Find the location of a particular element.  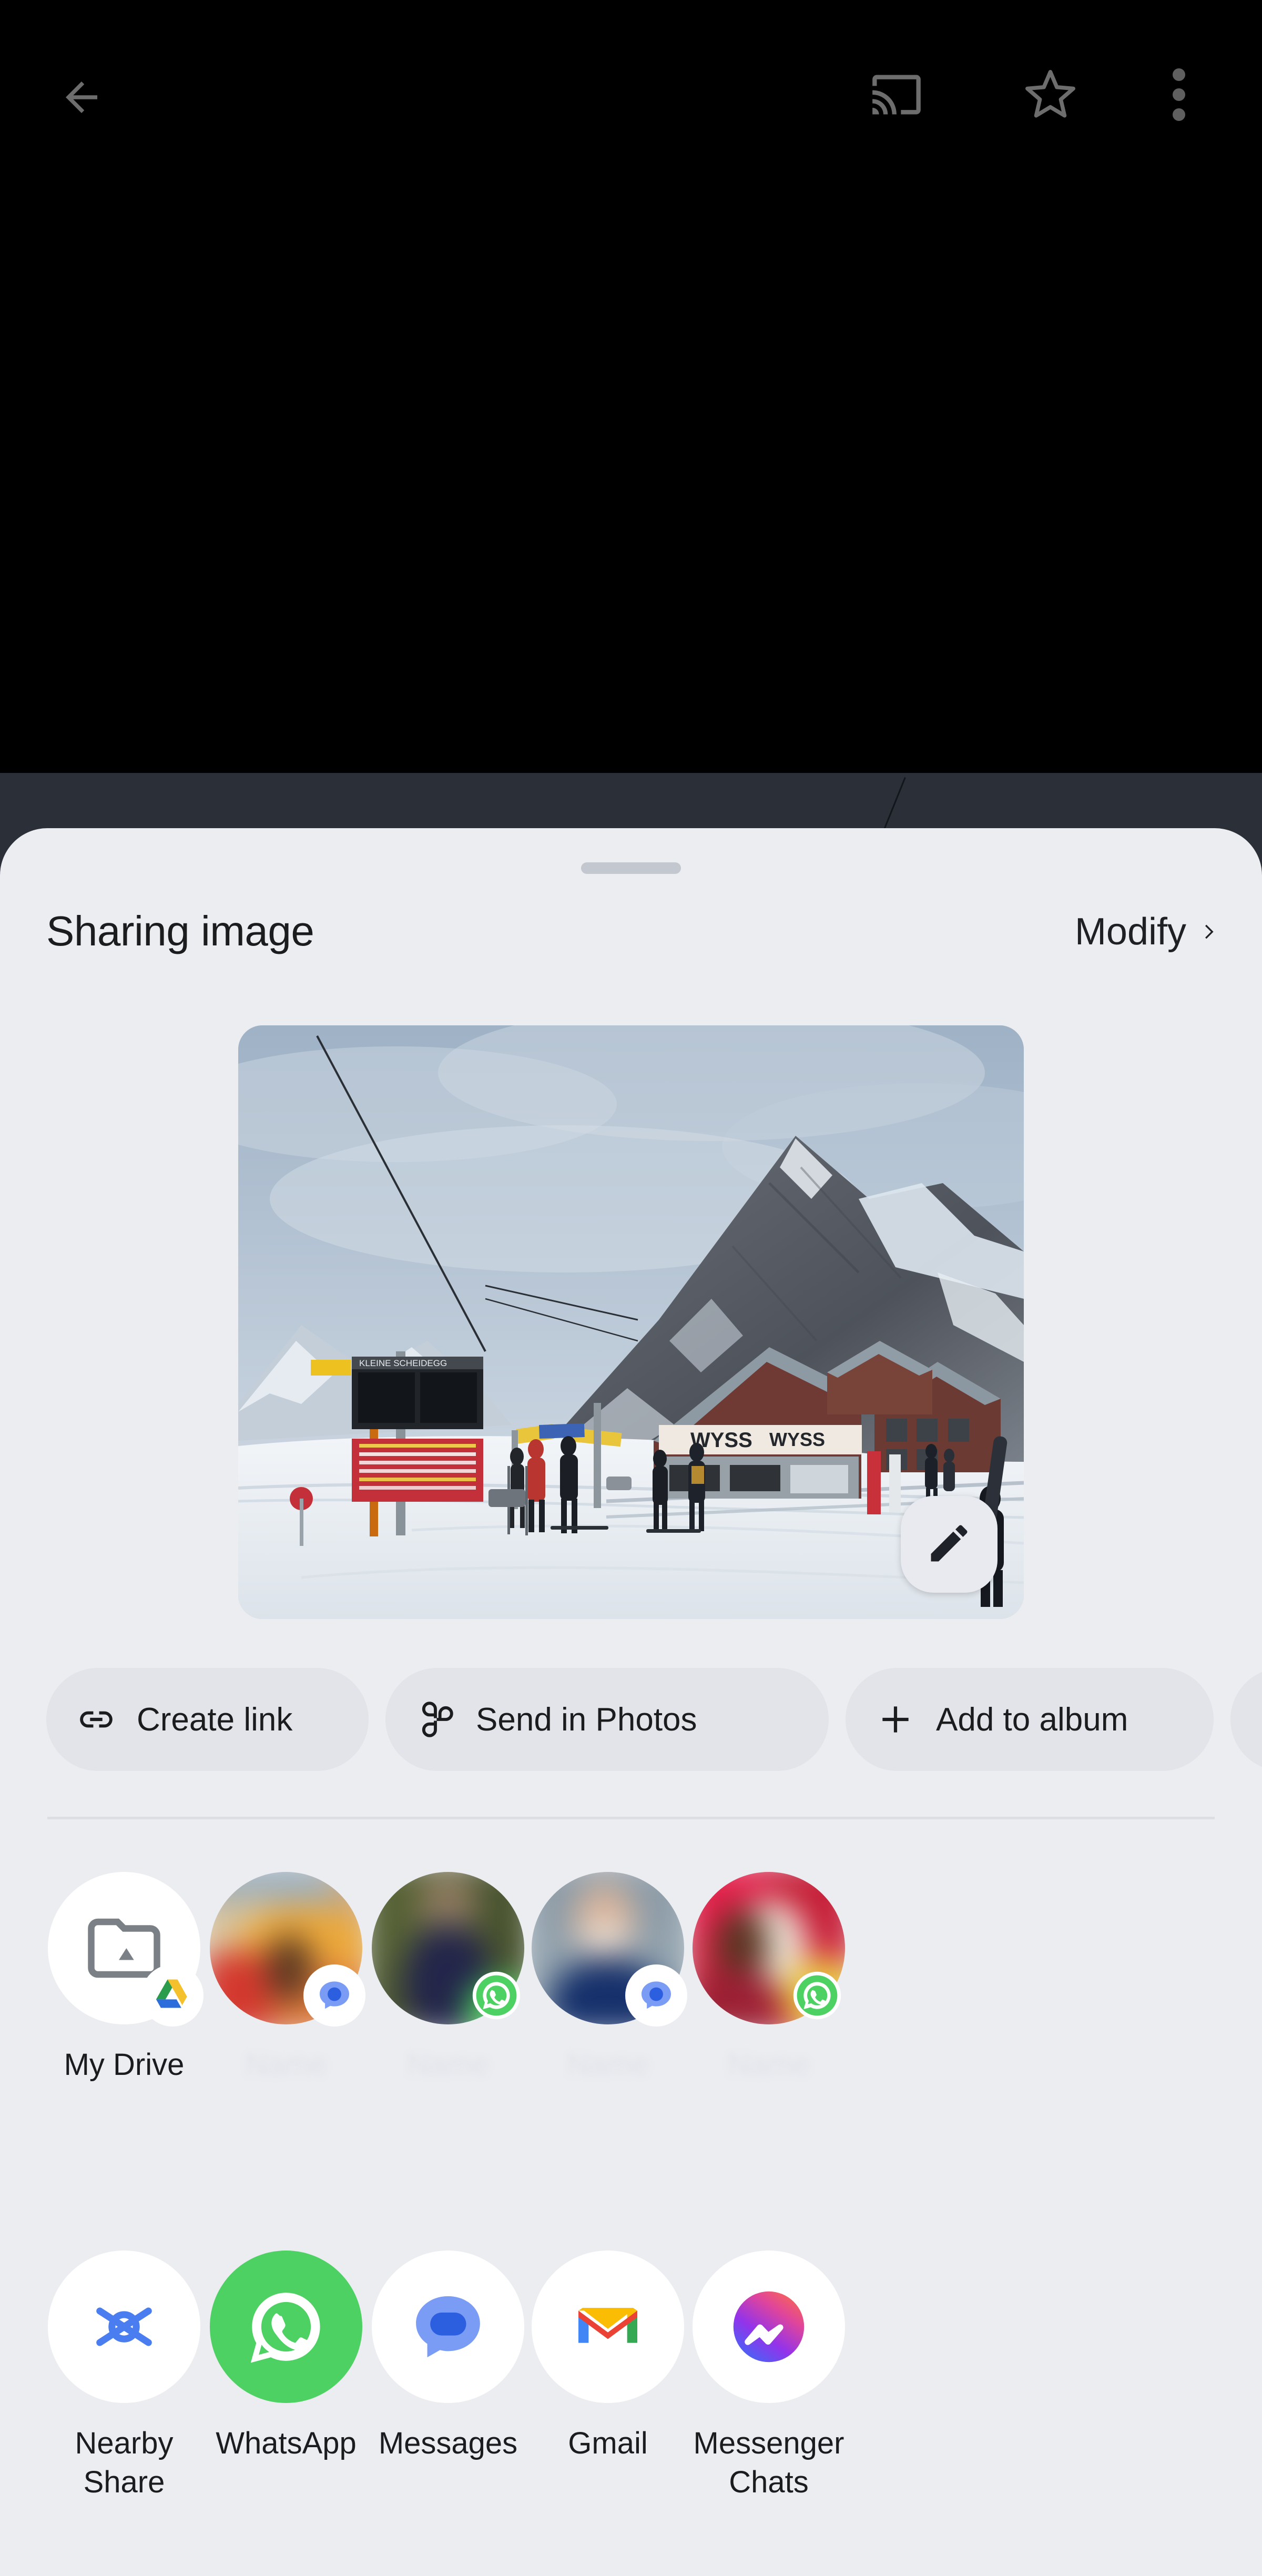

modify-button: Modify is located at coordinates (1148, 931).